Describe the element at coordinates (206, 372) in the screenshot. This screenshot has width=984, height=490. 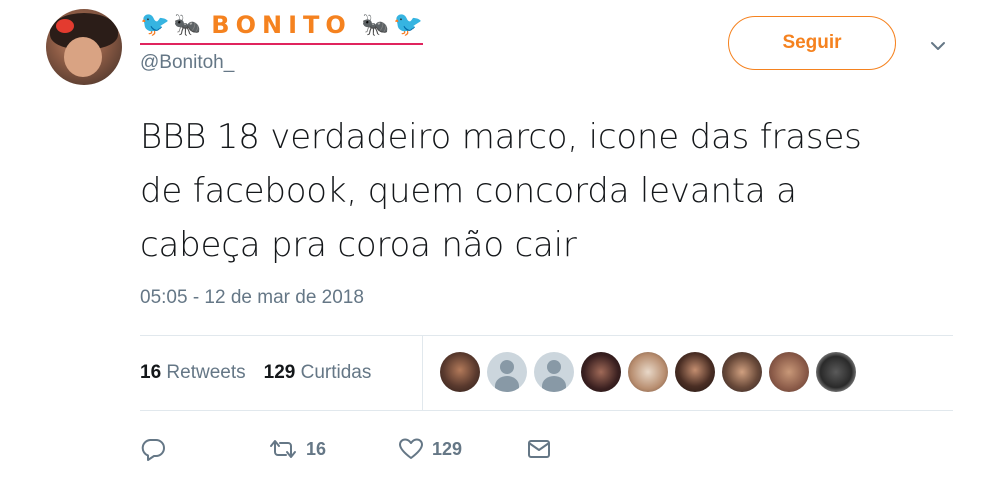
I see `retweets-label: Retweets` at that location.